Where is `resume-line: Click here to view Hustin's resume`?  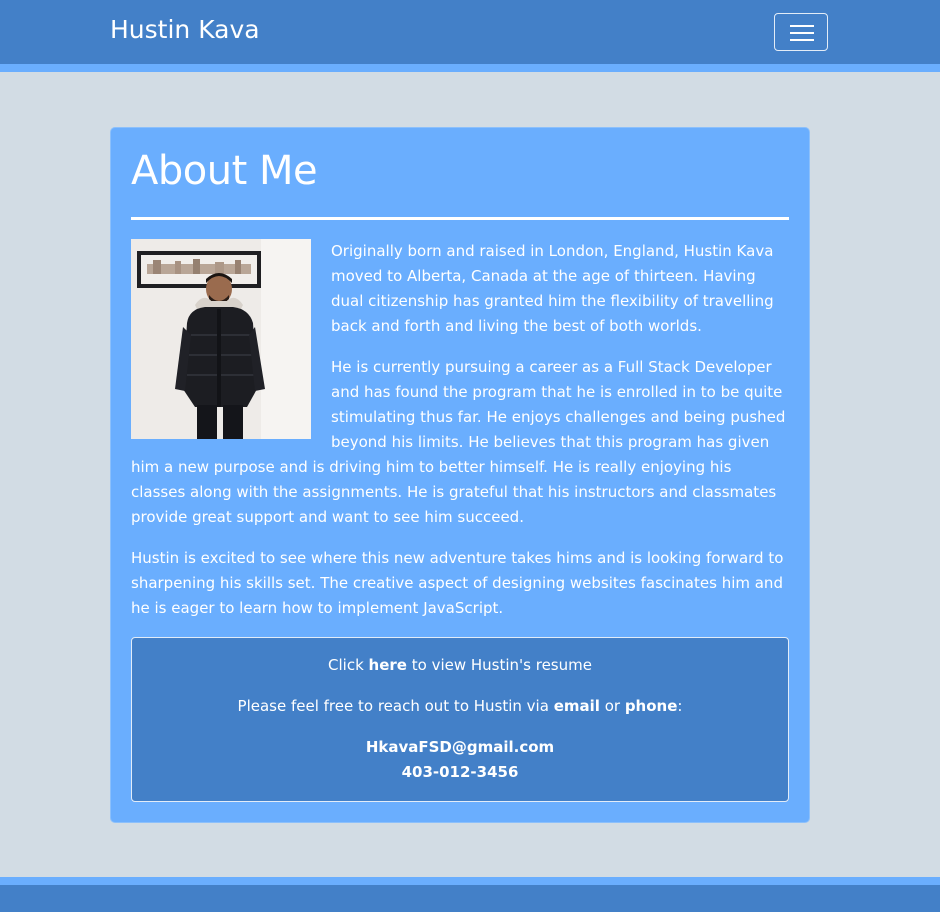 resume-line: Click here to view Hustin's resume is located at coordinates (460, 665).